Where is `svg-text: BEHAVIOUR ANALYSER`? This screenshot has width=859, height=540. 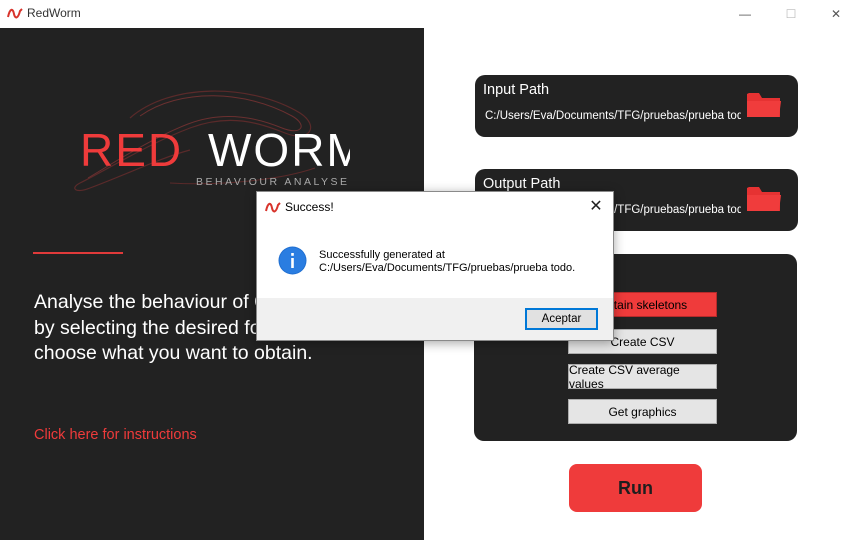 svg-text: BEHAVIOUR ANALYSER is located at coordinates (273, 182).